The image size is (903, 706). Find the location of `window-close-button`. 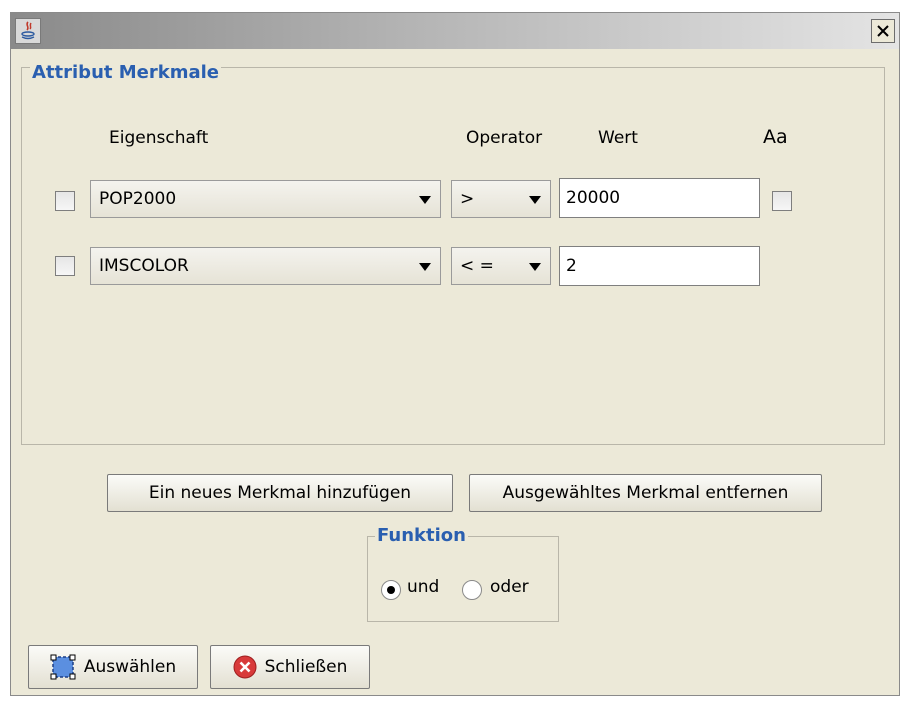

window-close-button is located at coordinates (883, 31).